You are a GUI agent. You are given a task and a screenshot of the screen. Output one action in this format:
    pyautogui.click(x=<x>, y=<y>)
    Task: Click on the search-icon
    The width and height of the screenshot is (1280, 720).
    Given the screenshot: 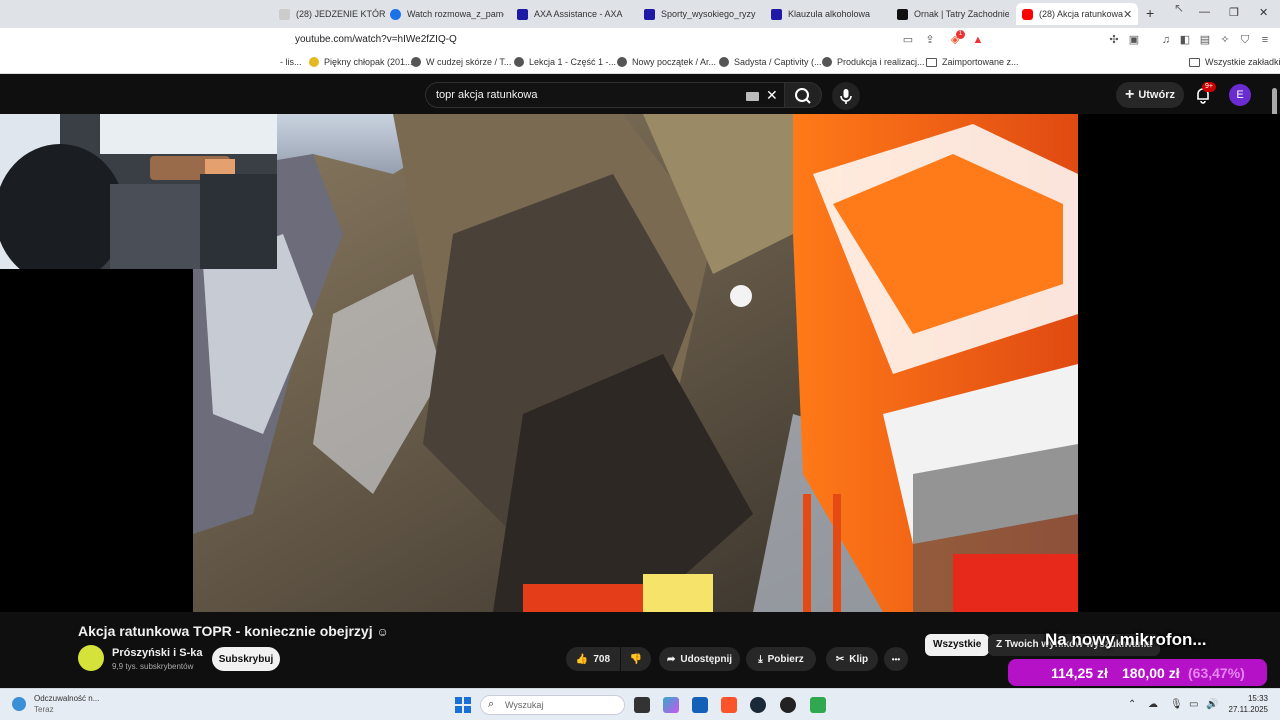 What is the action you would take?
    pyautogui.click(x=803, y=96)
    